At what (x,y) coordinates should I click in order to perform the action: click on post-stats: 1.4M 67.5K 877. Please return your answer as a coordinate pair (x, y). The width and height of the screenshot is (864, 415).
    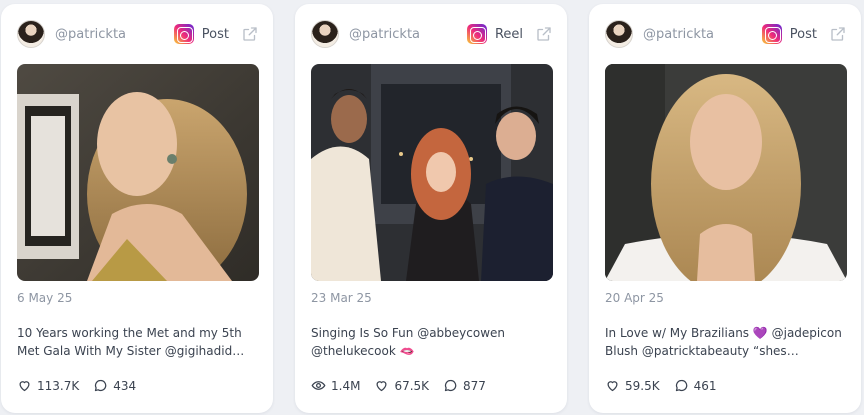
    Looking at the image, I should click on (405, 385).